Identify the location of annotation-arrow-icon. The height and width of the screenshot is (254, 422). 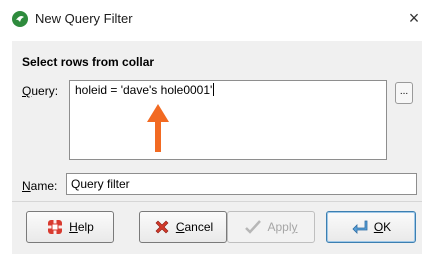
(158, 128).